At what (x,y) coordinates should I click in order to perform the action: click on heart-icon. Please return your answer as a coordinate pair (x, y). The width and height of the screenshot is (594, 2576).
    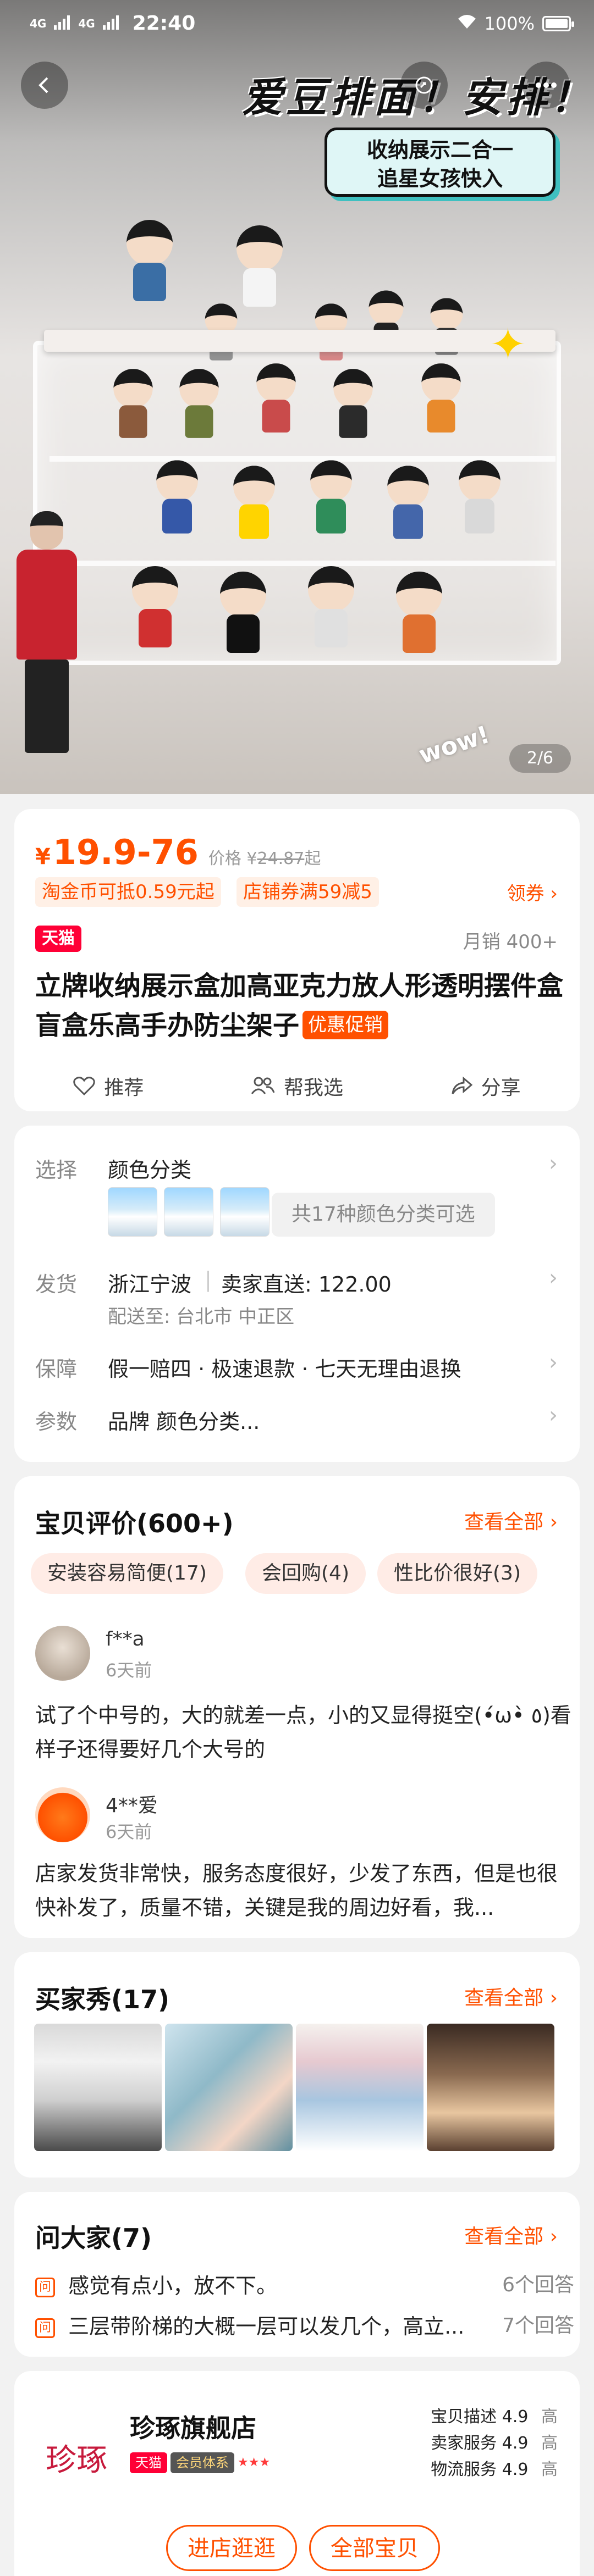
    Looking at the image, I should click on (84, 1086).